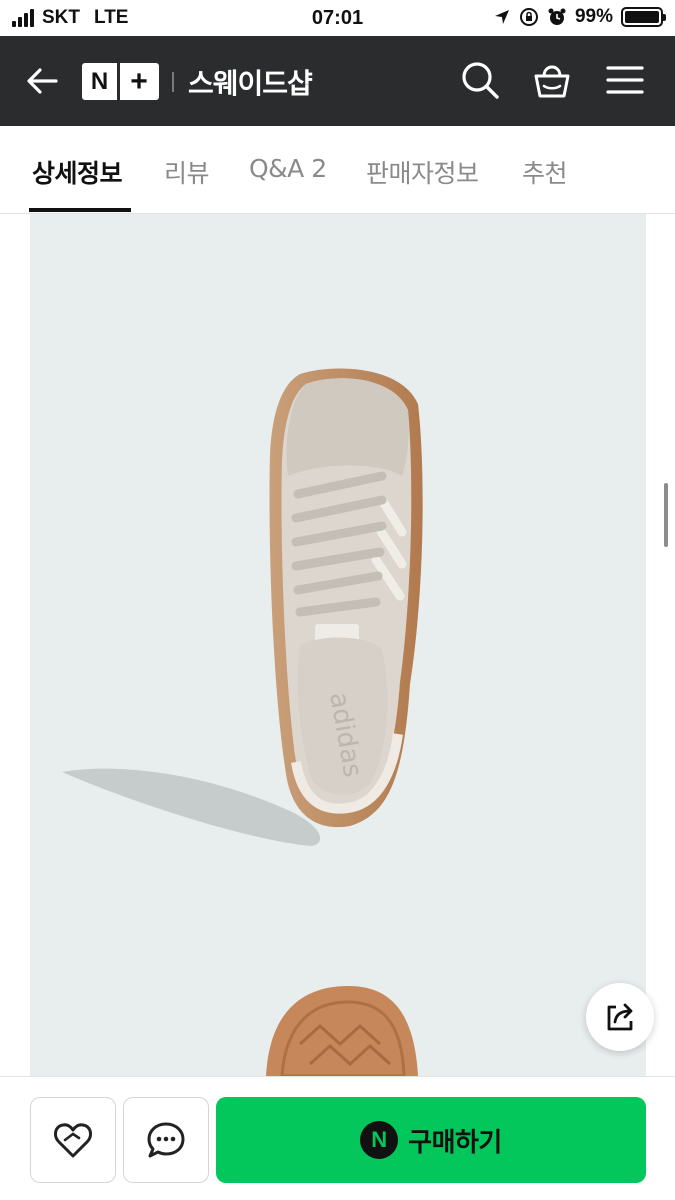 This screenshot has width=675, height=1200. Describe the element at coordinates (666, 515) in the screenshot. I see `scrollbar-thumb` at that location.